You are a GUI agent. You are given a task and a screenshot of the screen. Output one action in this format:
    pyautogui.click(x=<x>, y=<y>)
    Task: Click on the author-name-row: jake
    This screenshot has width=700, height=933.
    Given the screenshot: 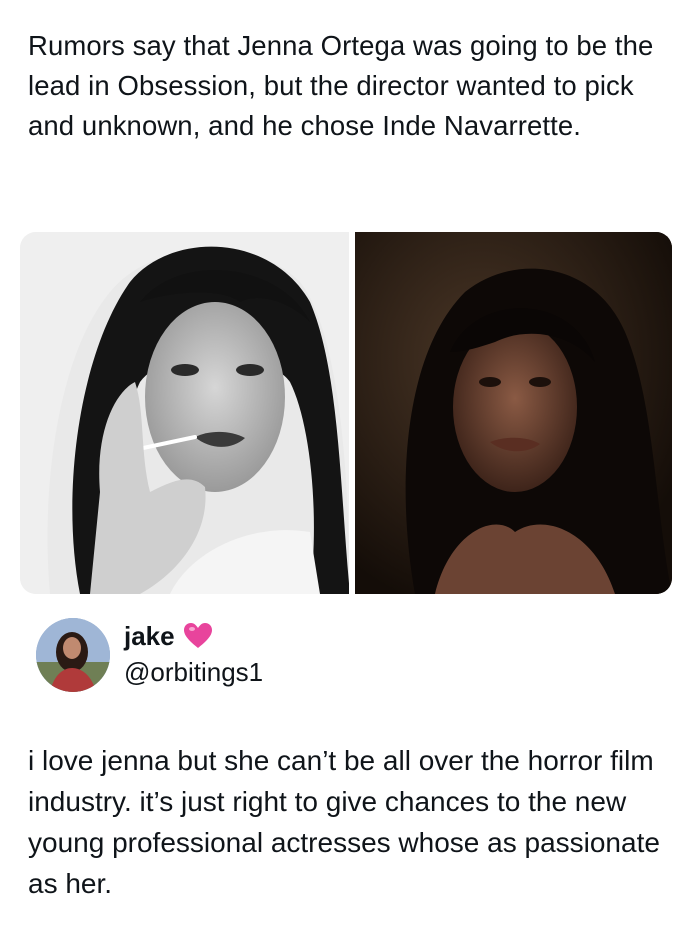 What is the action you would take?
    pyautogui.click(x=168, y=636)
    